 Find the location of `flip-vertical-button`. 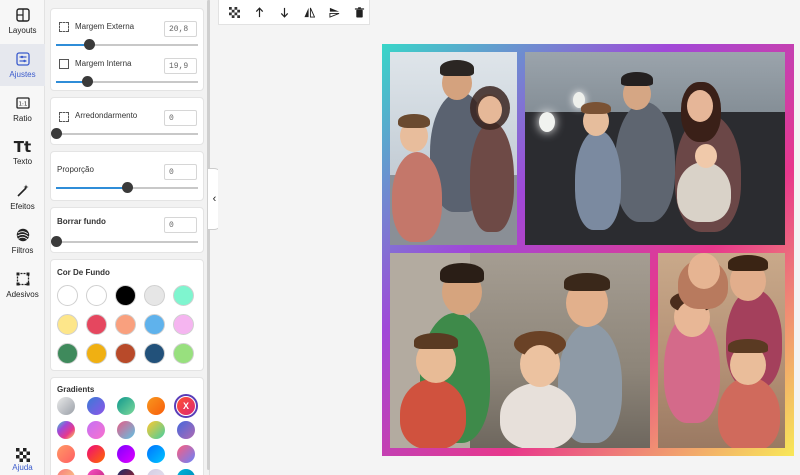

flip-vertical-button is located at coordinates (334, 12).